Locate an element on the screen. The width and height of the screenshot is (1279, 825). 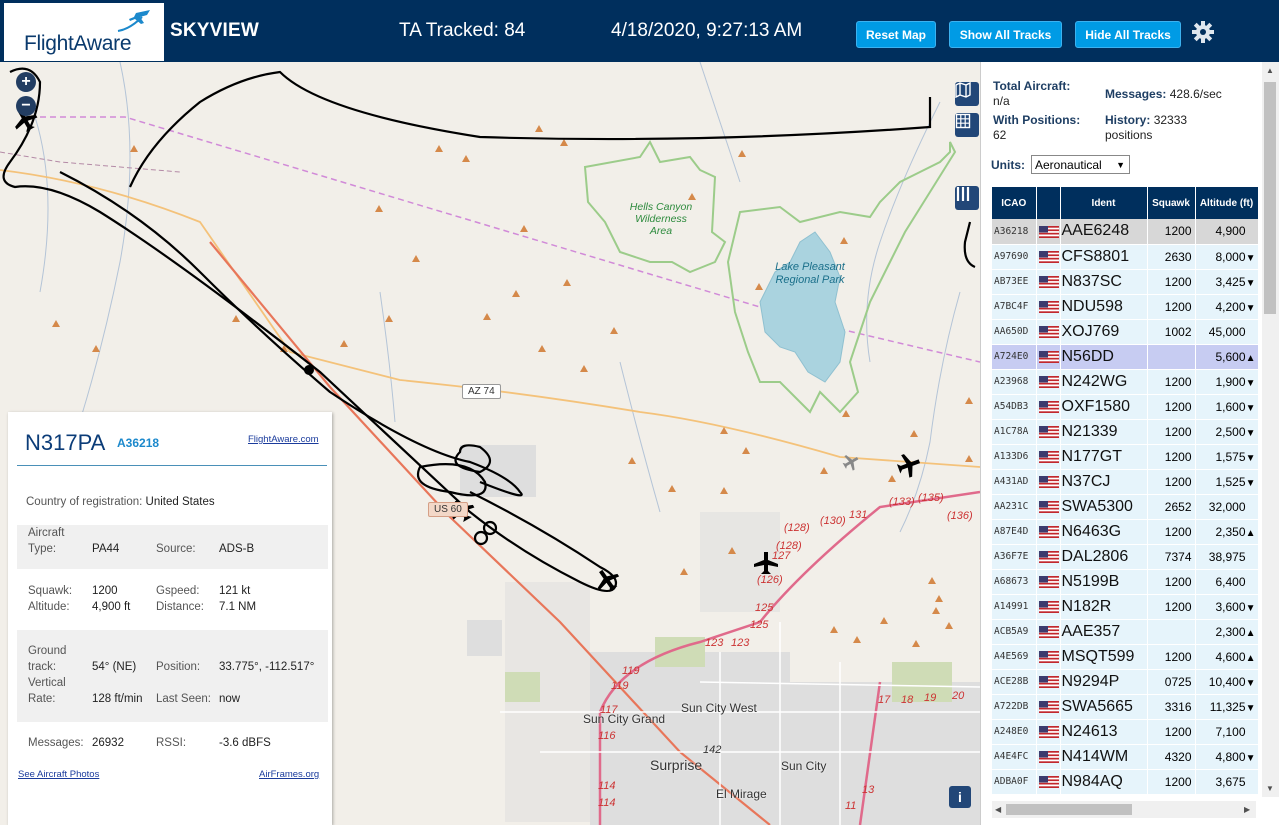
aircraft-row: A248E0 N24613 1200 7,100 is located at coordinates (1125, 732).